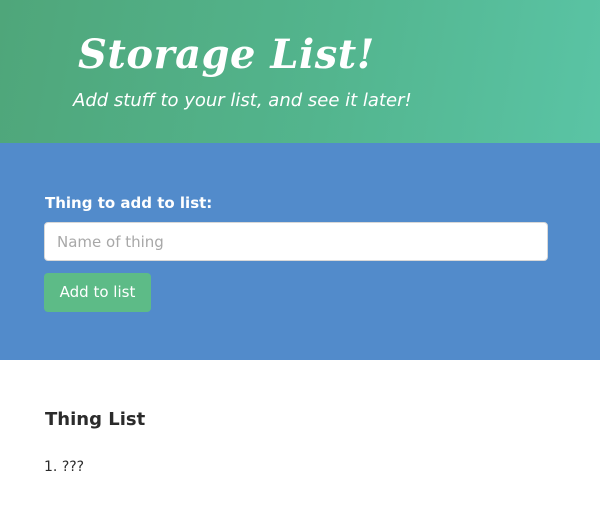 Image resolution: width=600 pixels, height=508 pixels. What do you see at coordinates (129, 203) in the screenshot?
I see `thing-input-label: Thing to add to list:` at bounding box center [129, 203].